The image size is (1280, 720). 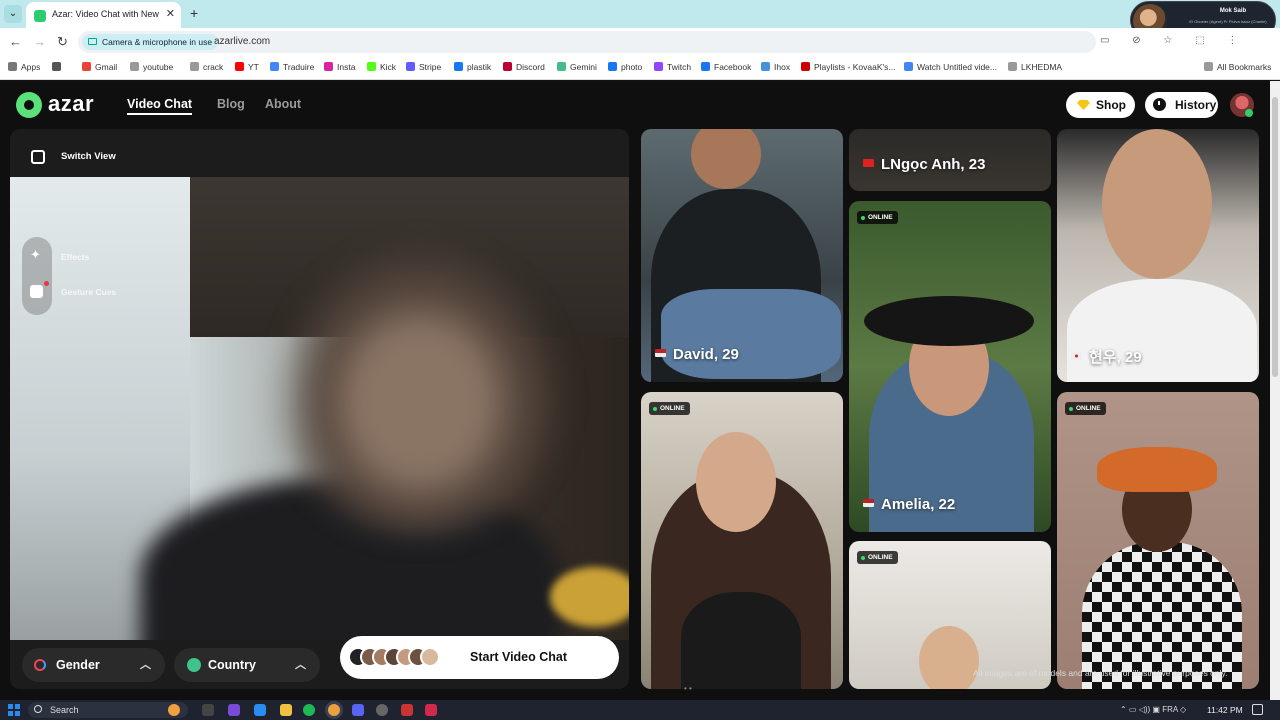 What do you see at coordinates (524, 67) in the screenshot?
I see `bookmark-discord: Discord` at bounding box center [524, 67].